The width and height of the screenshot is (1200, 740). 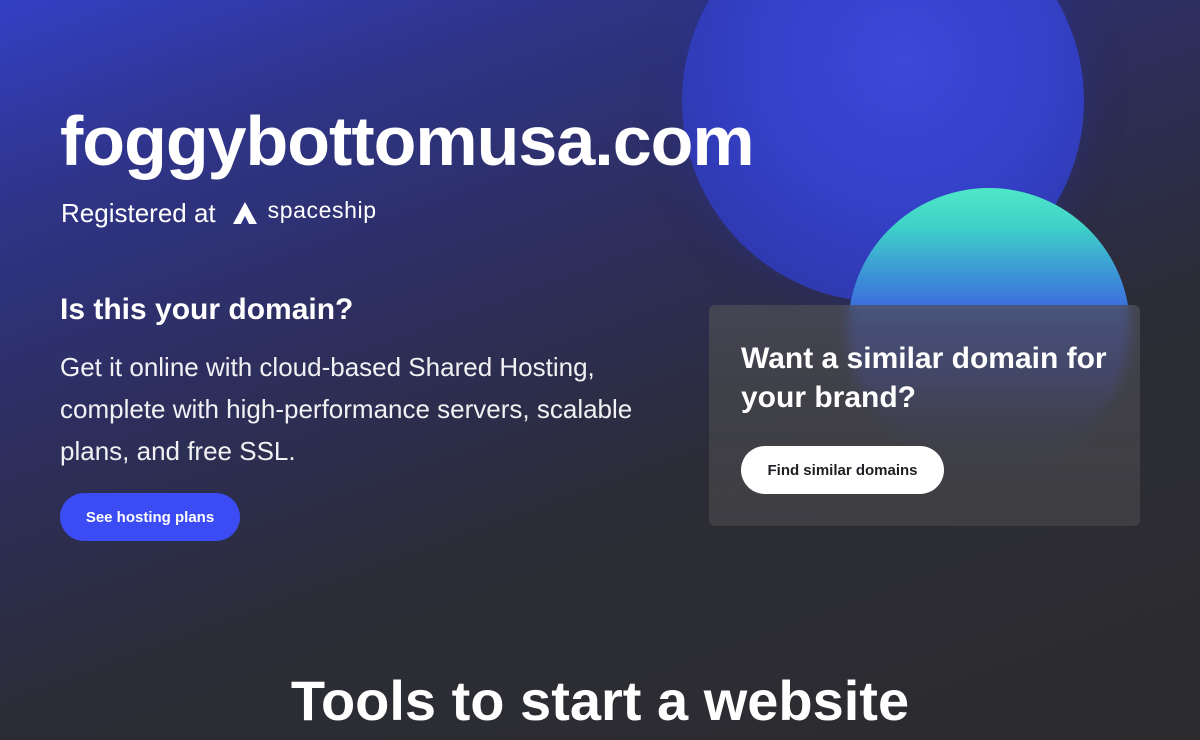 What do you see at coordinates (244, 213) in the screenshot?
I see `spaceship-logo-icon` at bounding box center [244, 213].